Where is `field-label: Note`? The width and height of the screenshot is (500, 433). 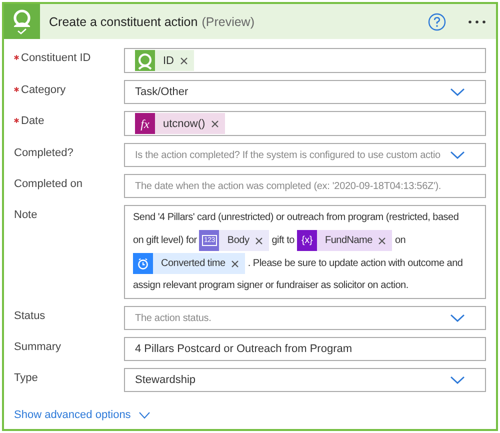 field-label: Note is located at coordinates (26, 215).